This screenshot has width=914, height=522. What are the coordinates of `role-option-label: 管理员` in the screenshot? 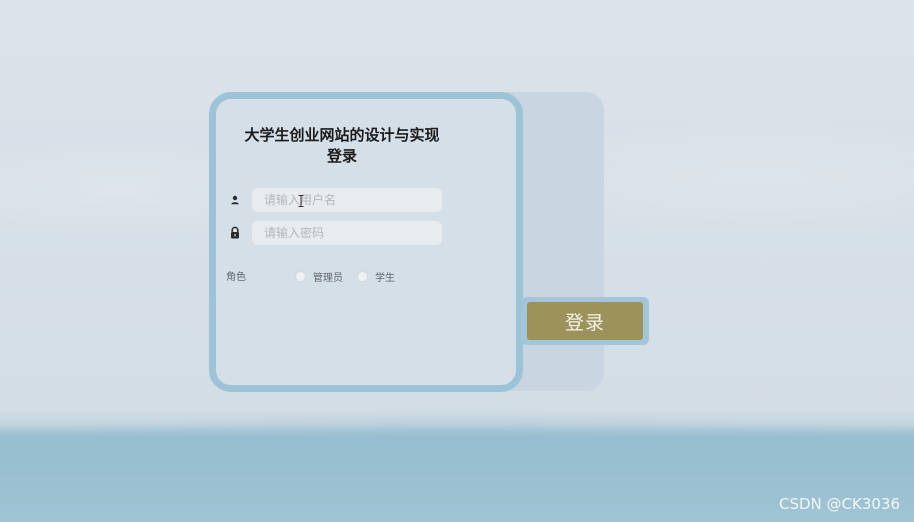 It's located at (328, 278).